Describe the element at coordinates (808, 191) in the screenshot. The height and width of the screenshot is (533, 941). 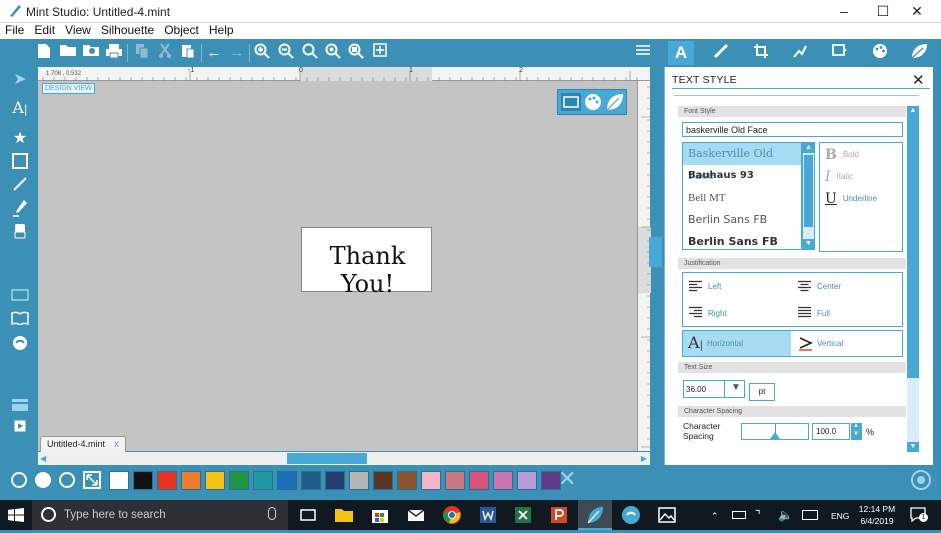
I see `font-list-scroll-thumb` at that location.